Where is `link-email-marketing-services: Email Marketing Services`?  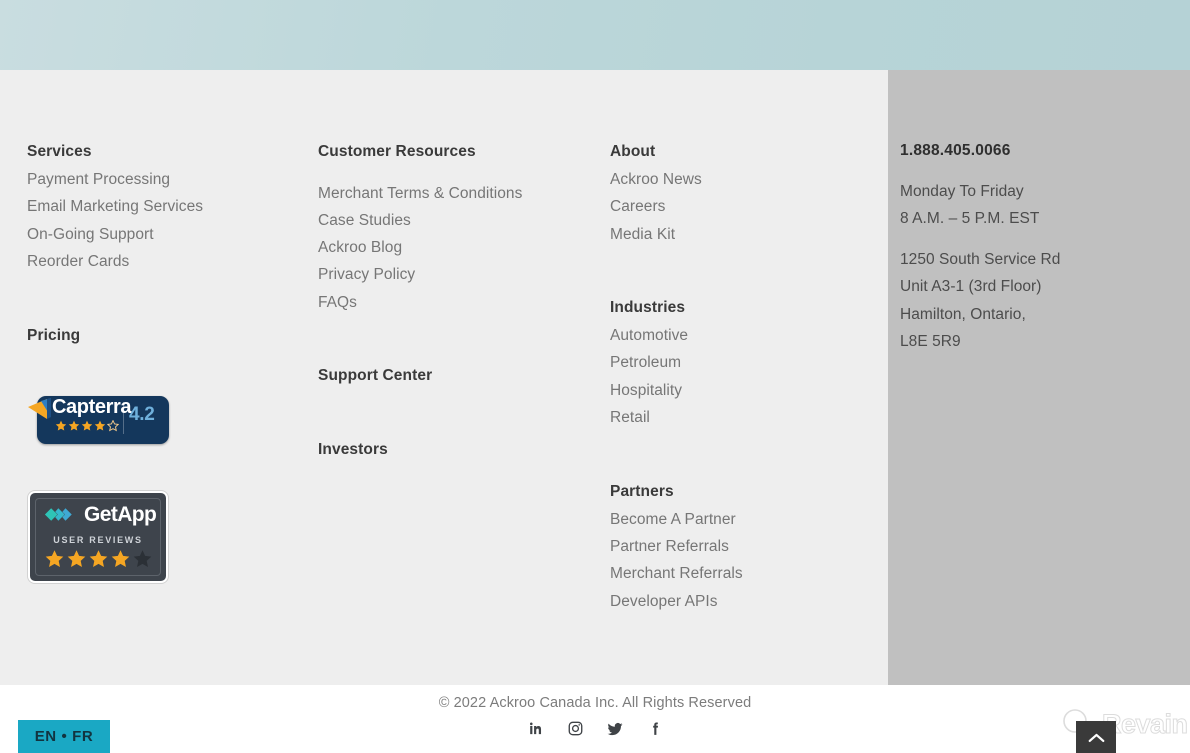 link-email-marketing-services: Email Marketing Services is located at coordinates (115, 206).